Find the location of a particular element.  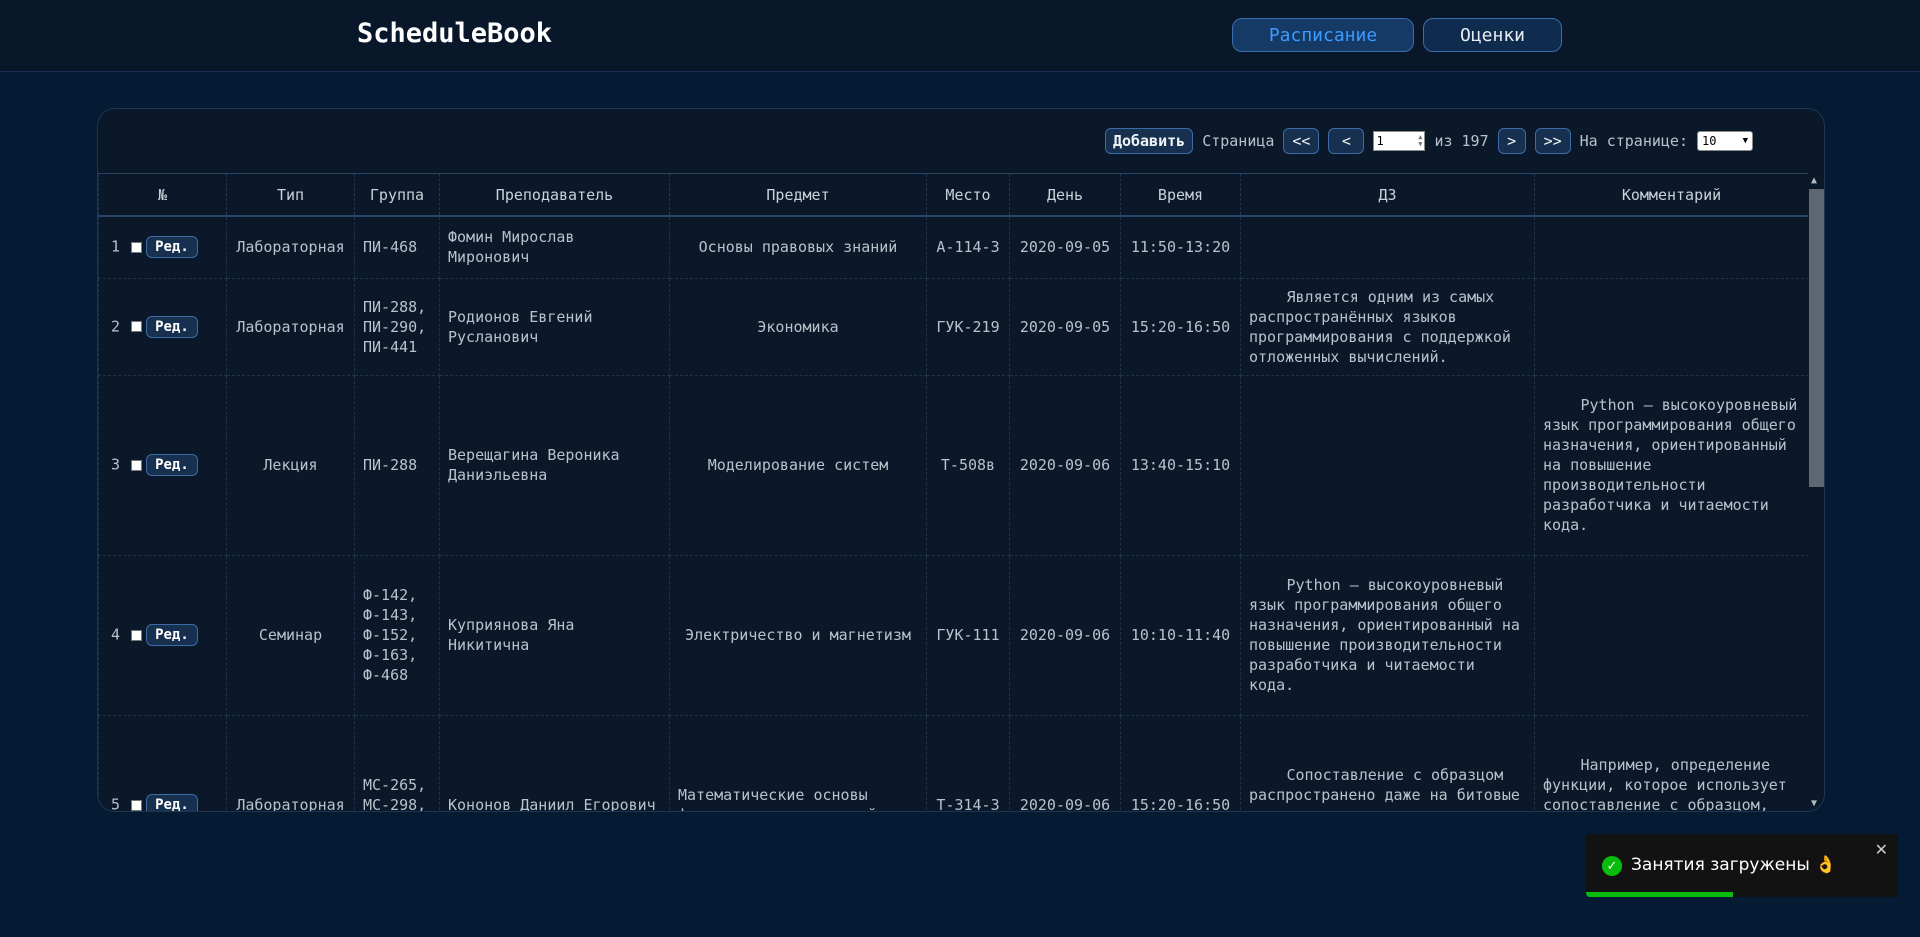

subject-cell: Электричество и магнетизм is located at coordinates (798, 635).